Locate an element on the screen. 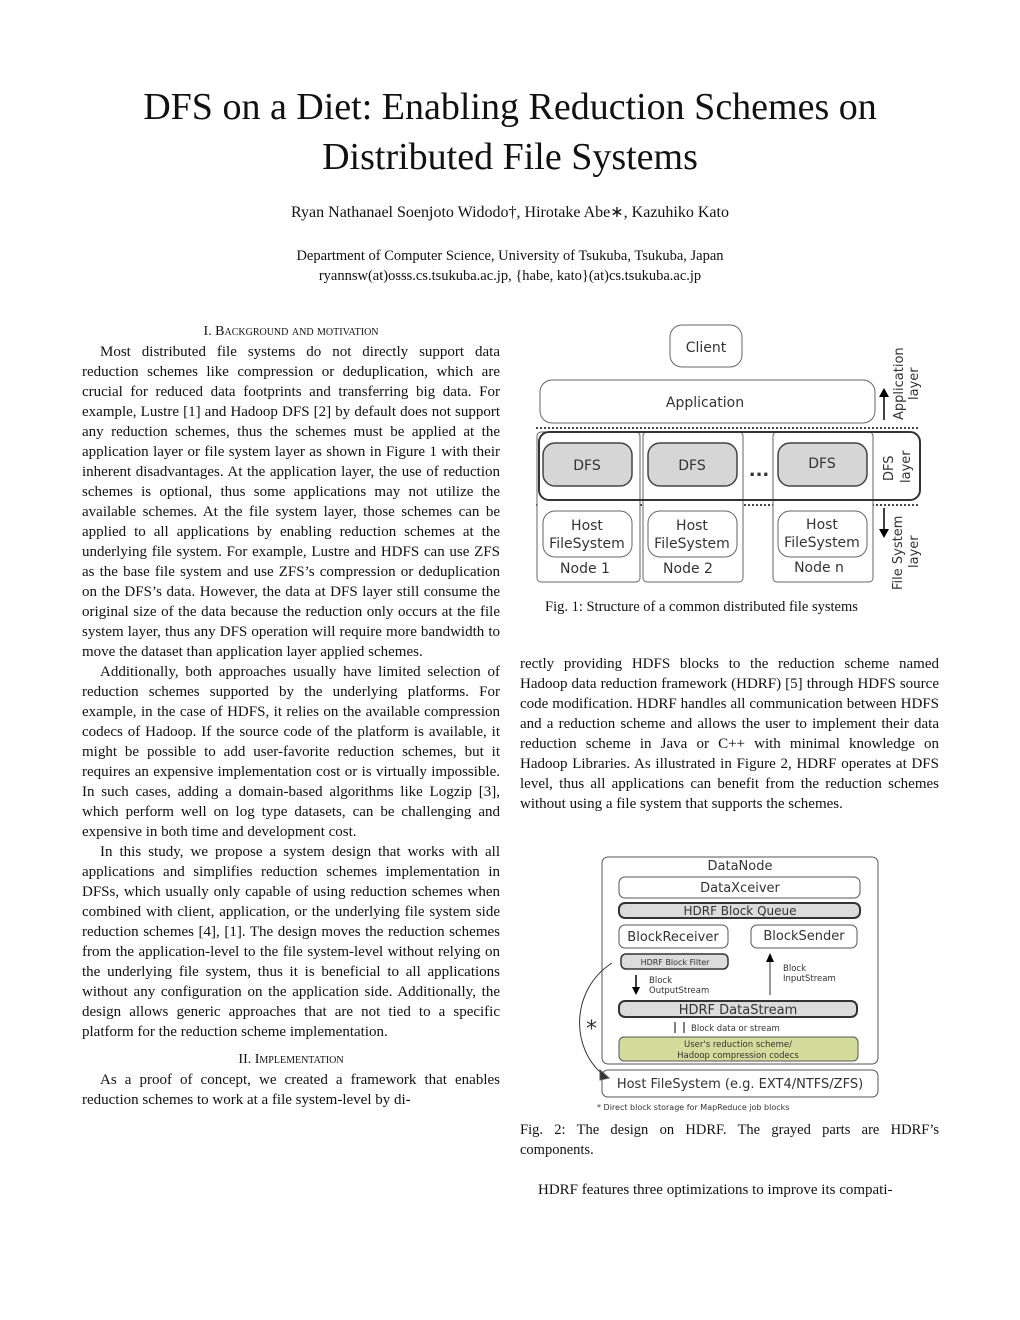  input-stream-label: InputStream is located at coordinates (809, 979).